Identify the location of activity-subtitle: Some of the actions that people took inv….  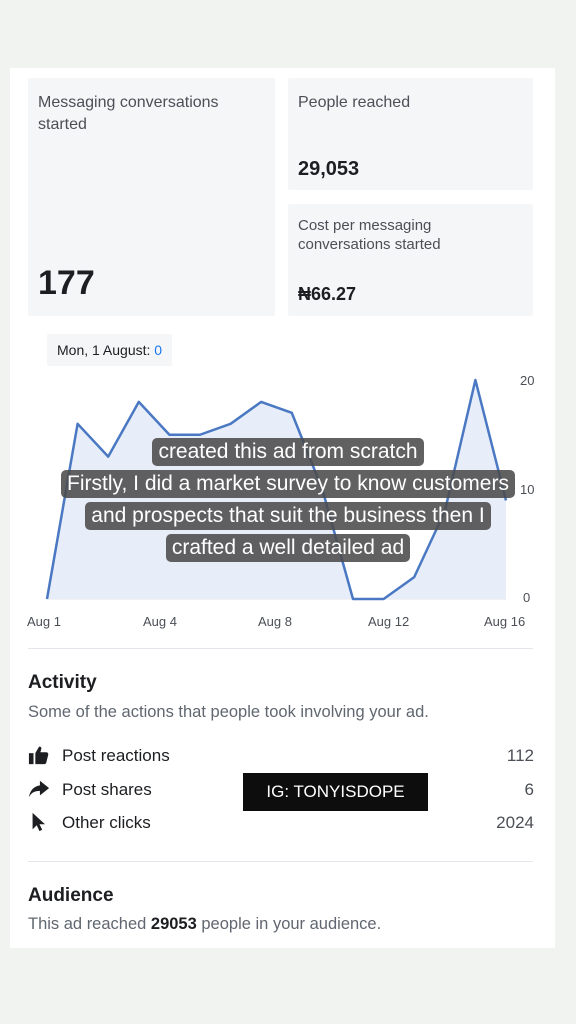
(228, 712).